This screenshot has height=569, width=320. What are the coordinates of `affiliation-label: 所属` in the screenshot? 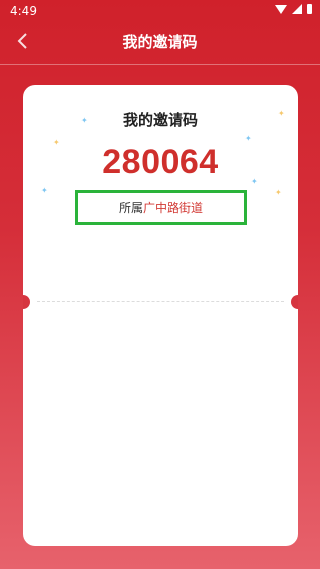 It's located at (130, 208).